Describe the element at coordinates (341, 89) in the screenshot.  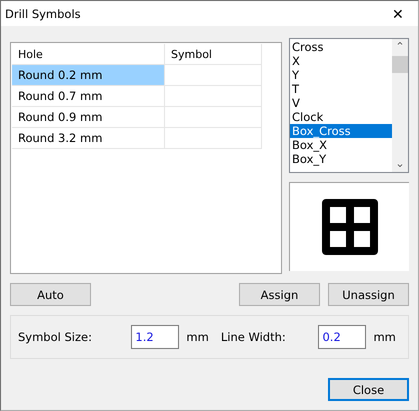
I see `list-item: T` at that location.